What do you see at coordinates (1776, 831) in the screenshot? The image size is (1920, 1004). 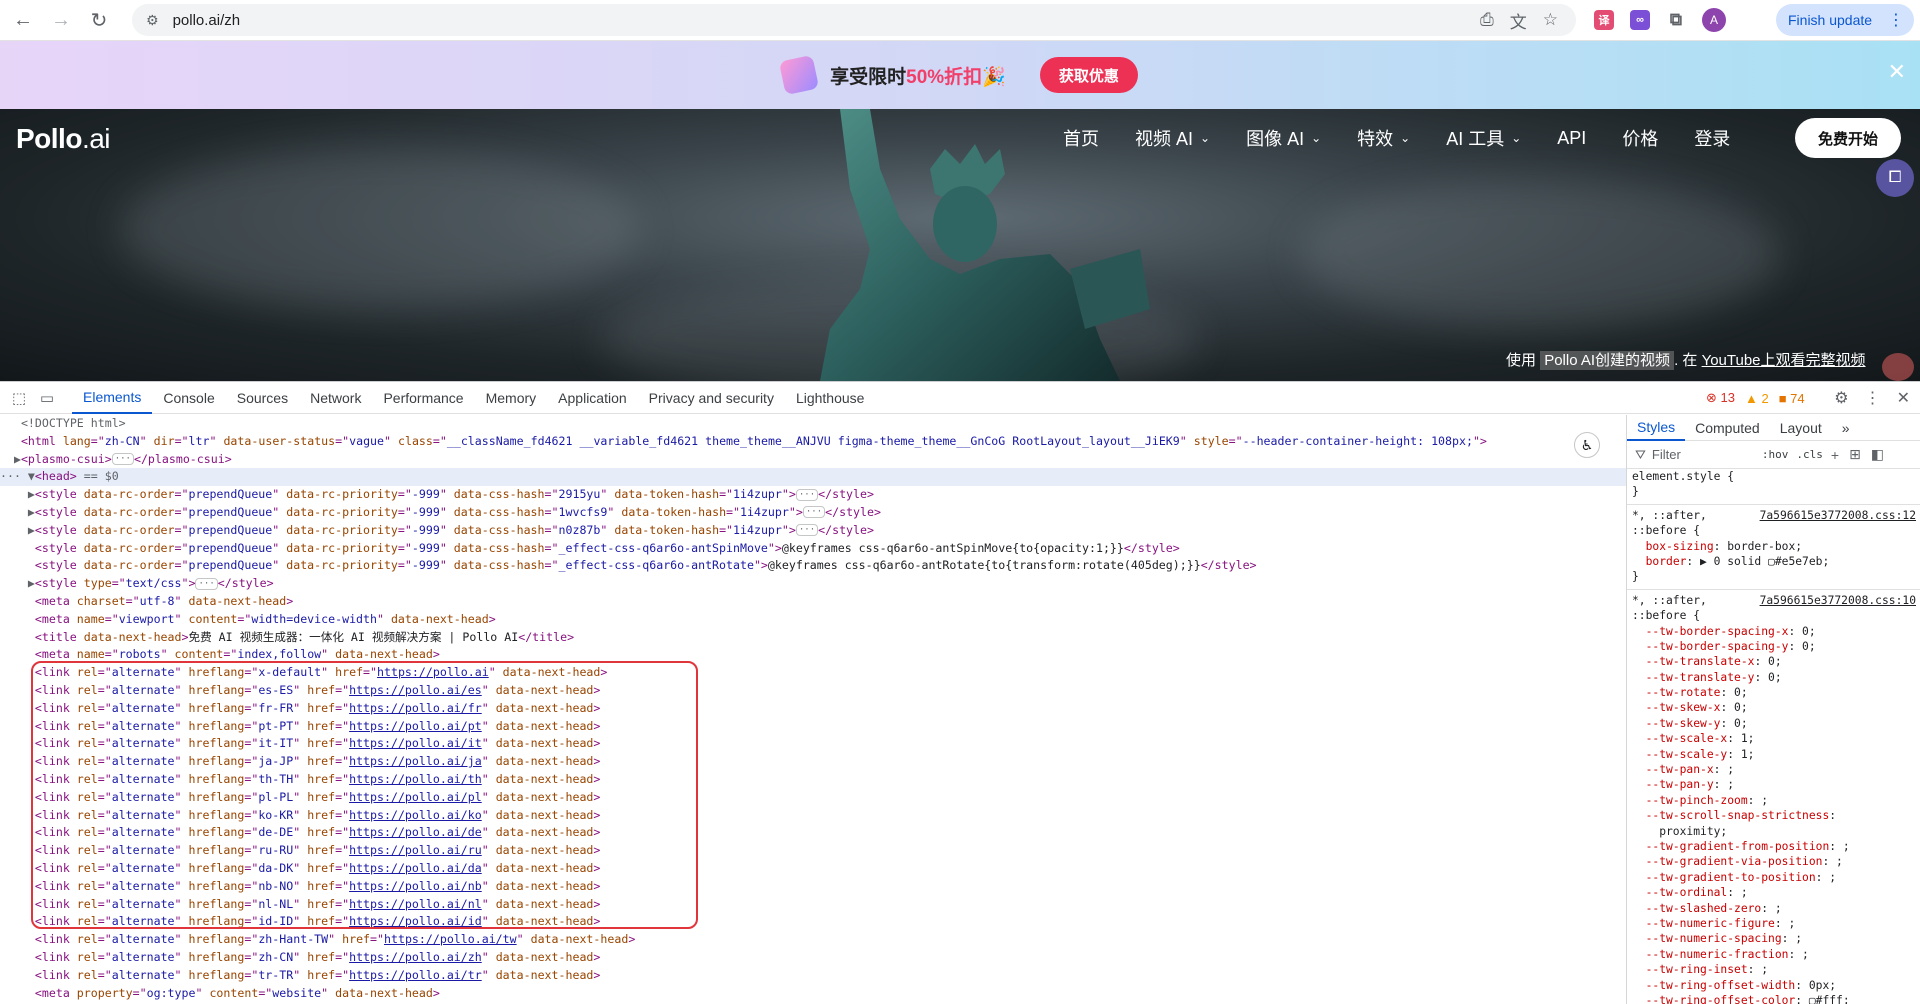 I see `style-property: proximity;` at bounding box center [1776, 831].